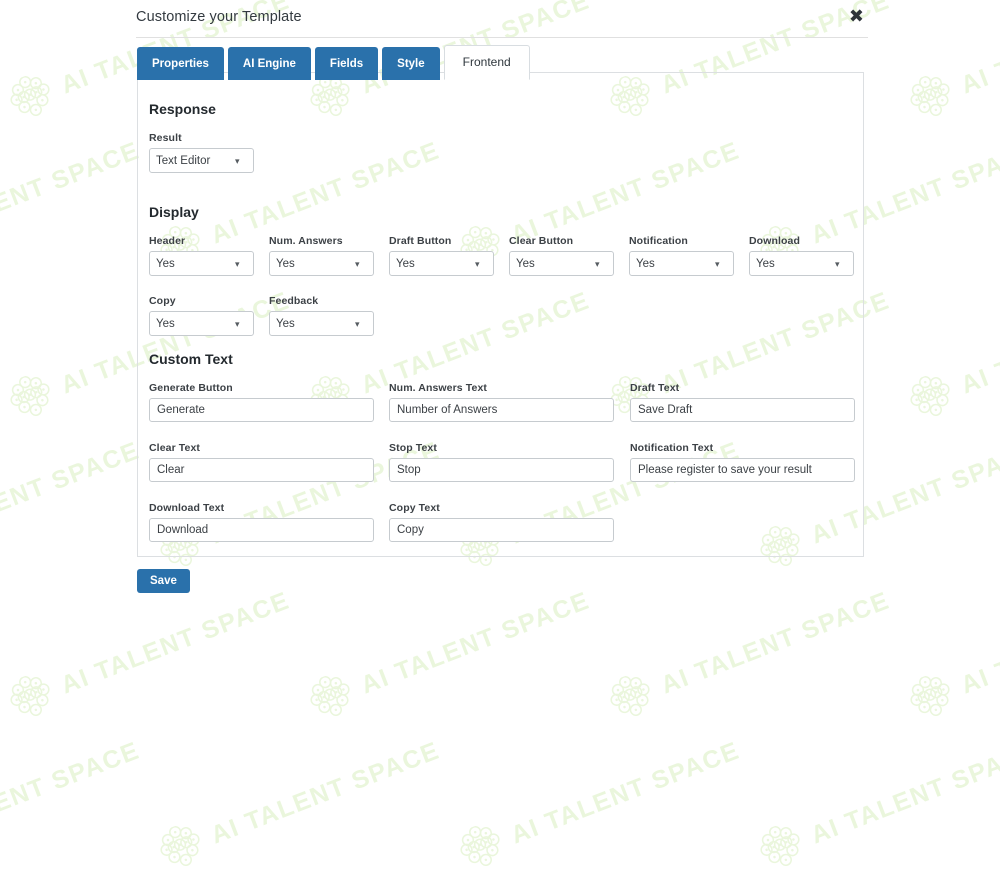 The width and height of the screenshot is (1000, 878). Describe the element at coordinates (167, 241) in the screenshot. I see `label-header: Header` at that location.